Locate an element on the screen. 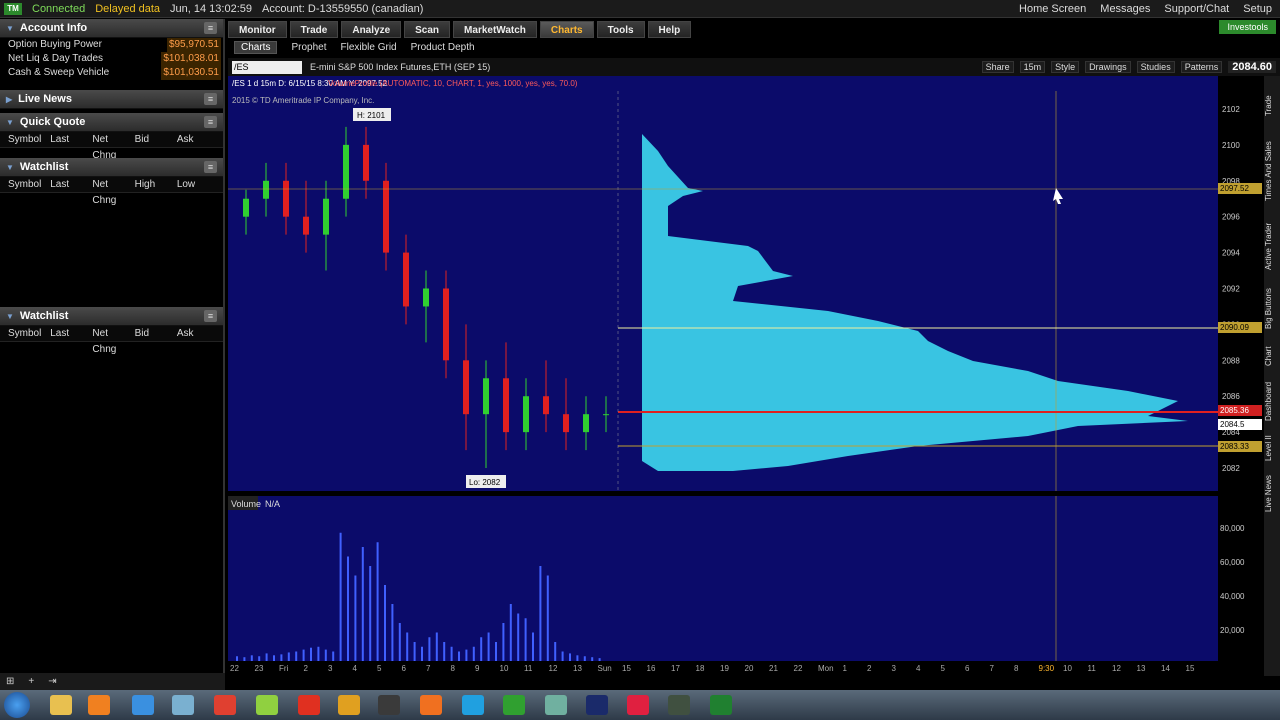 The height and width of the screenshot is (720, 1280). time-tick: 11 is located at coordinates (528, 668).